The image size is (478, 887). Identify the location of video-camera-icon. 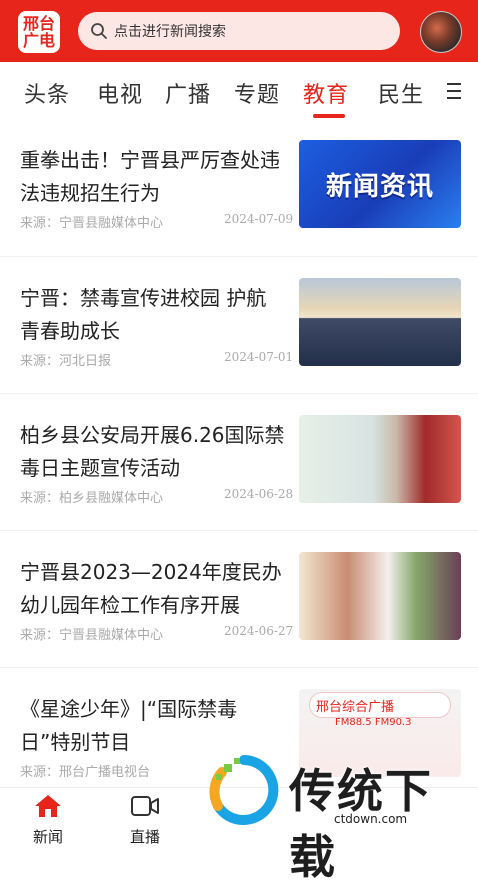
(145, 806).